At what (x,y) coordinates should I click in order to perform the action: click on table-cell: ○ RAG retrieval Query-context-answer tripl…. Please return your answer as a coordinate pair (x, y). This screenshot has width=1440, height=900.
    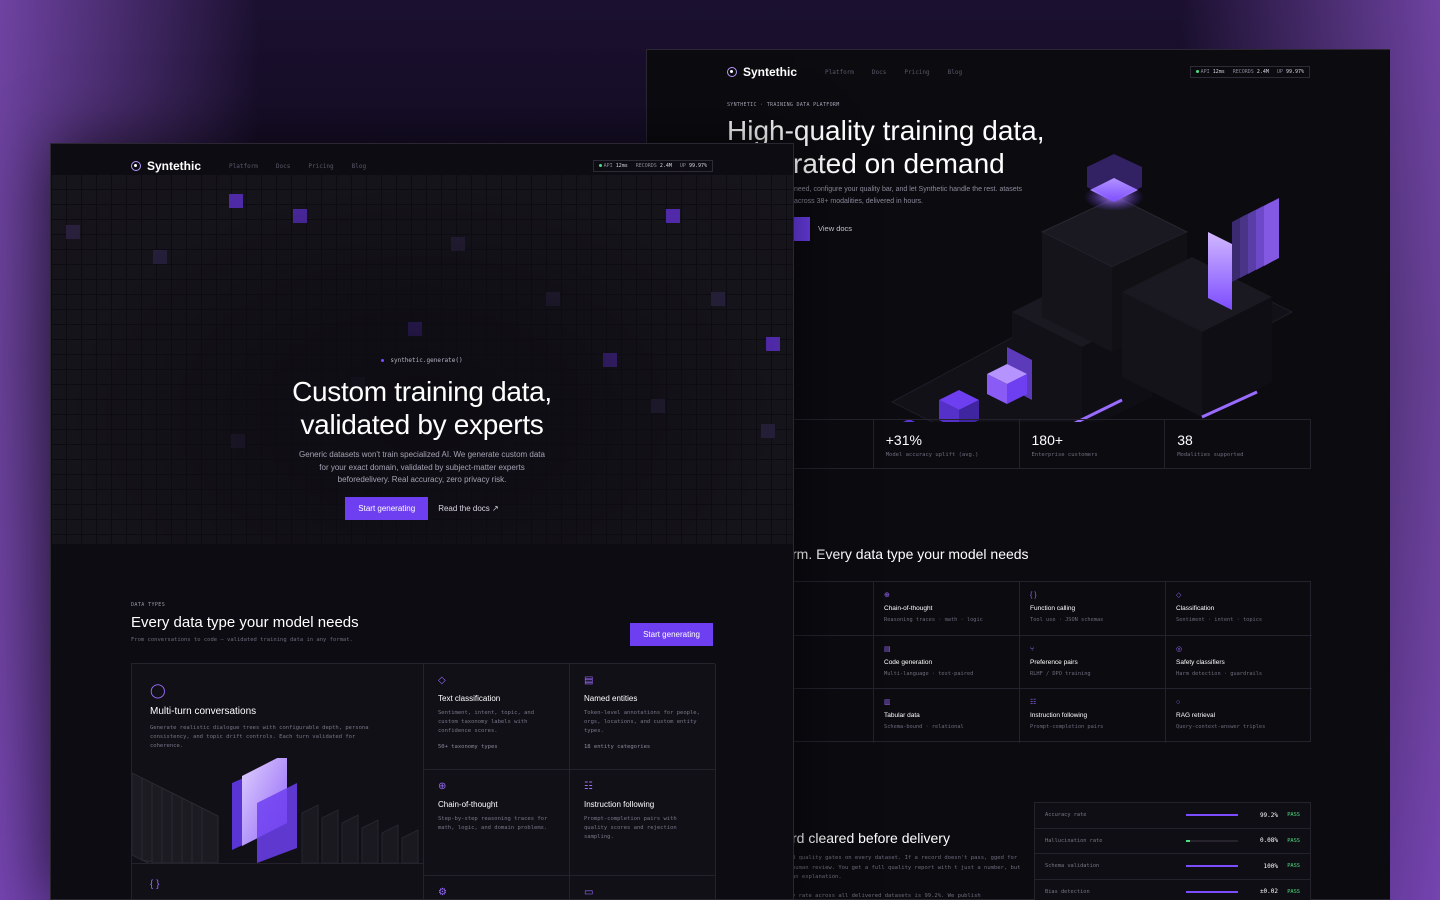
    Looking at the image, I should click on (1239, 716).